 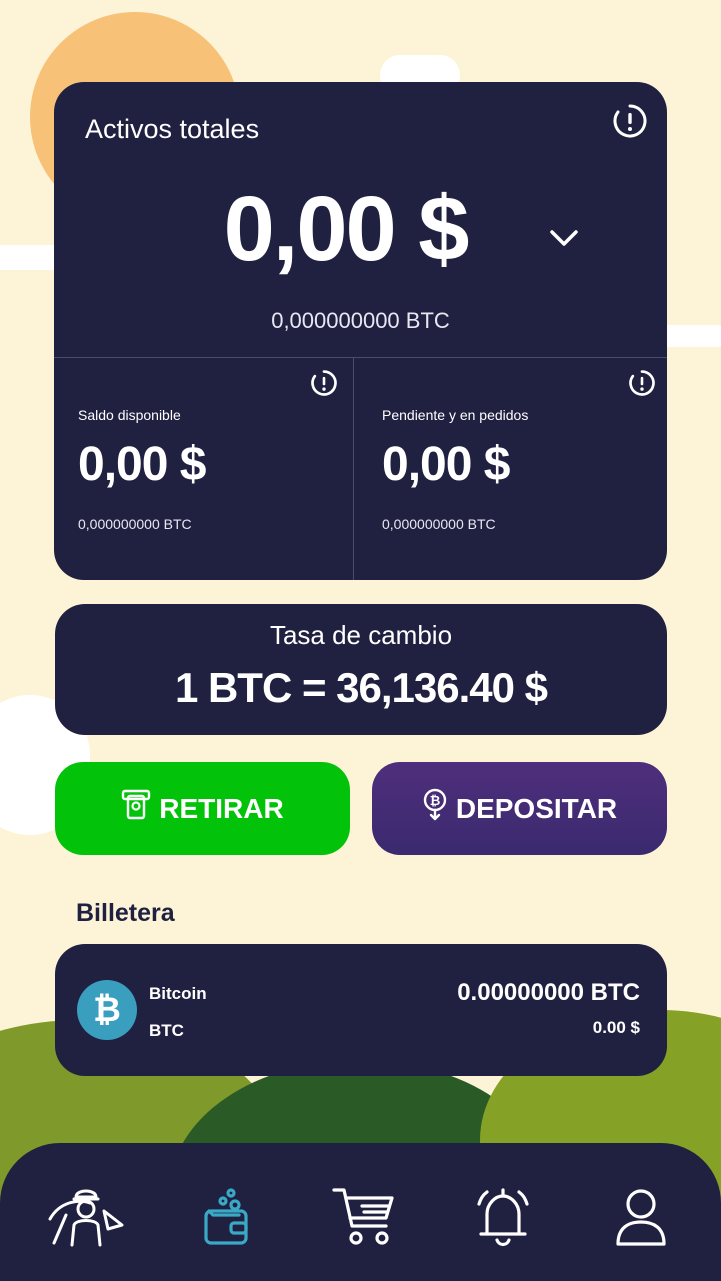 I want to click on pending-btc: 0,000000000 BTC, so click(x=439, y=524).